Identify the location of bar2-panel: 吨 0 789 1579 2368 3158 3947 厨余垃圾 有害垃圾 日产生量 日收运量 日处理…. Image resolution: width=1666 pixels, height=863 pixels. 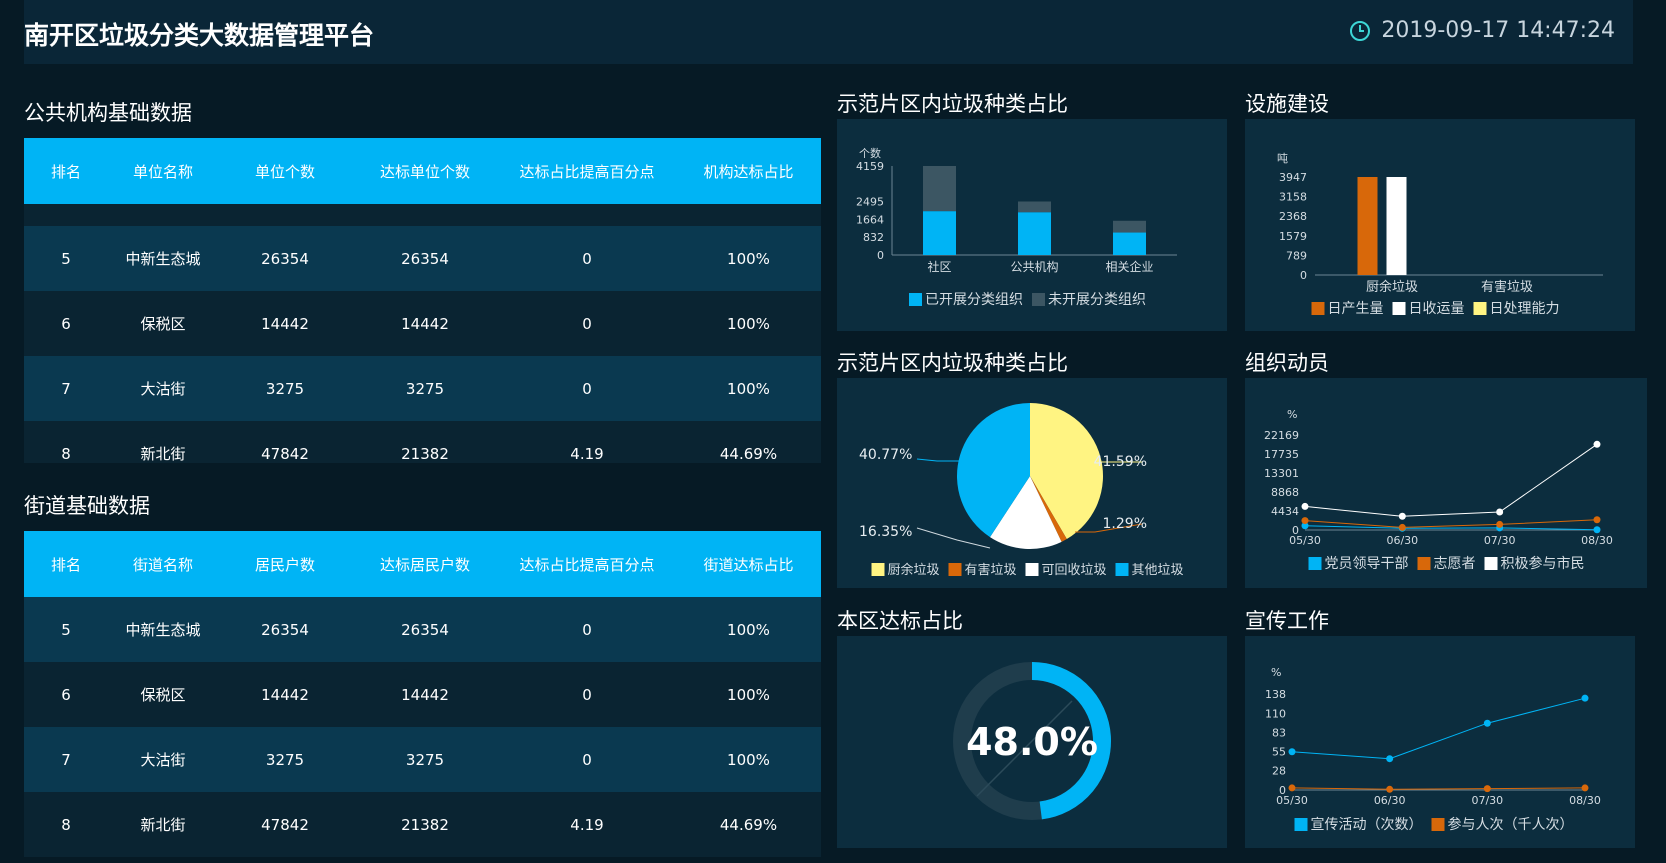
(1440, 225).